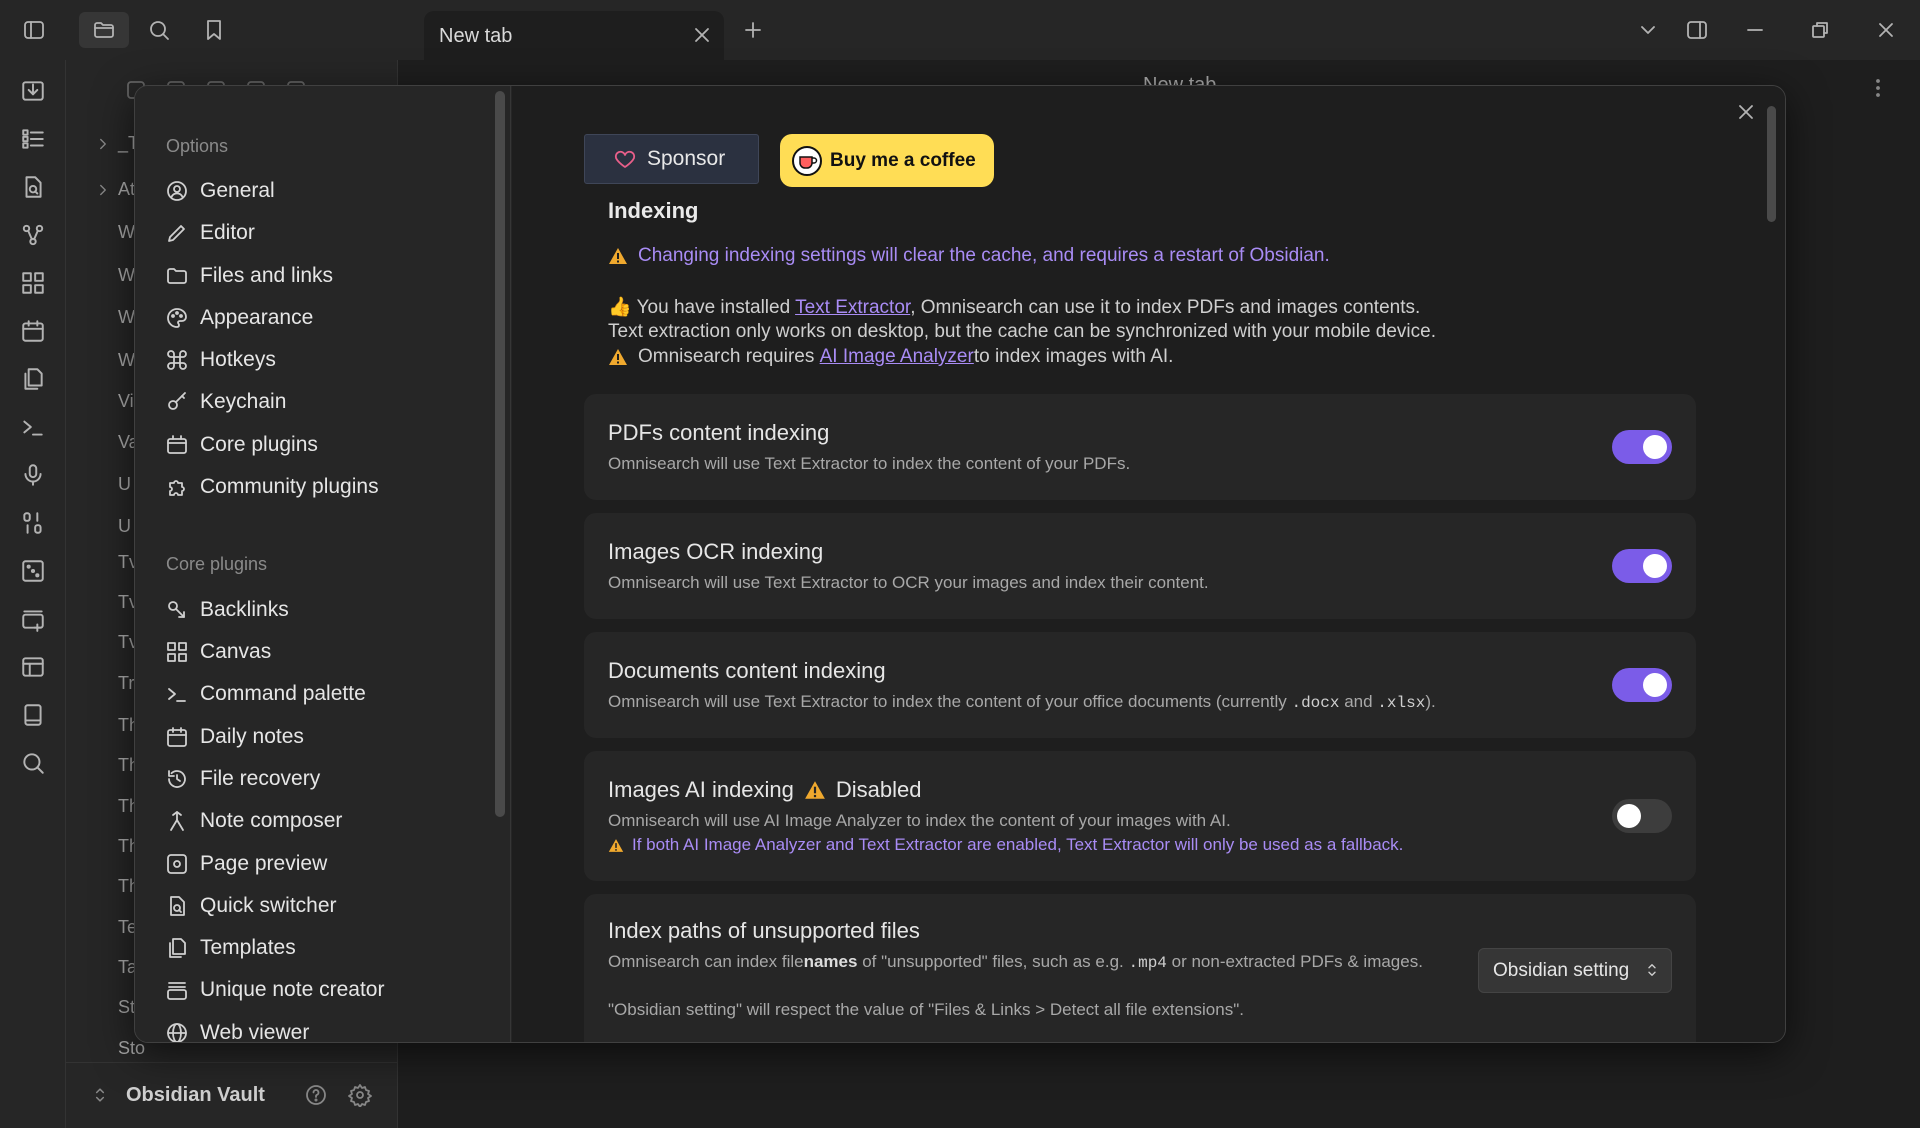 The image size is (1920, 1128). I want to click on setting-title: Documents content indexing, so click(747, 670).